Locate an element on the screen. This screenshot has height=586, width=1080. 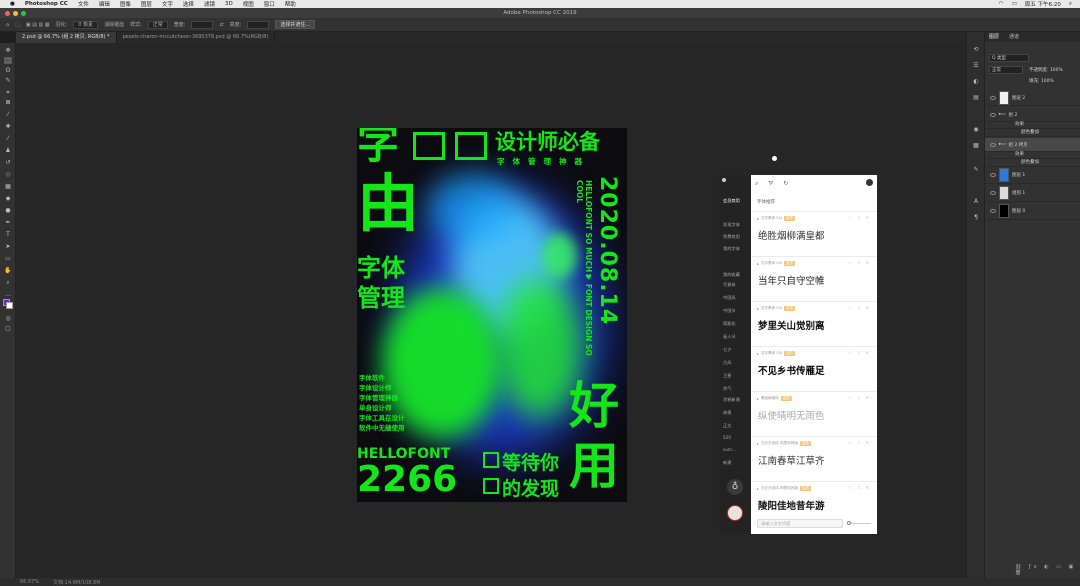
font-card: ▸ 素画格格体 会员 ☆ ⇩ ✕ 纵使晴明无雨色 is located at coordinates (814, 414).